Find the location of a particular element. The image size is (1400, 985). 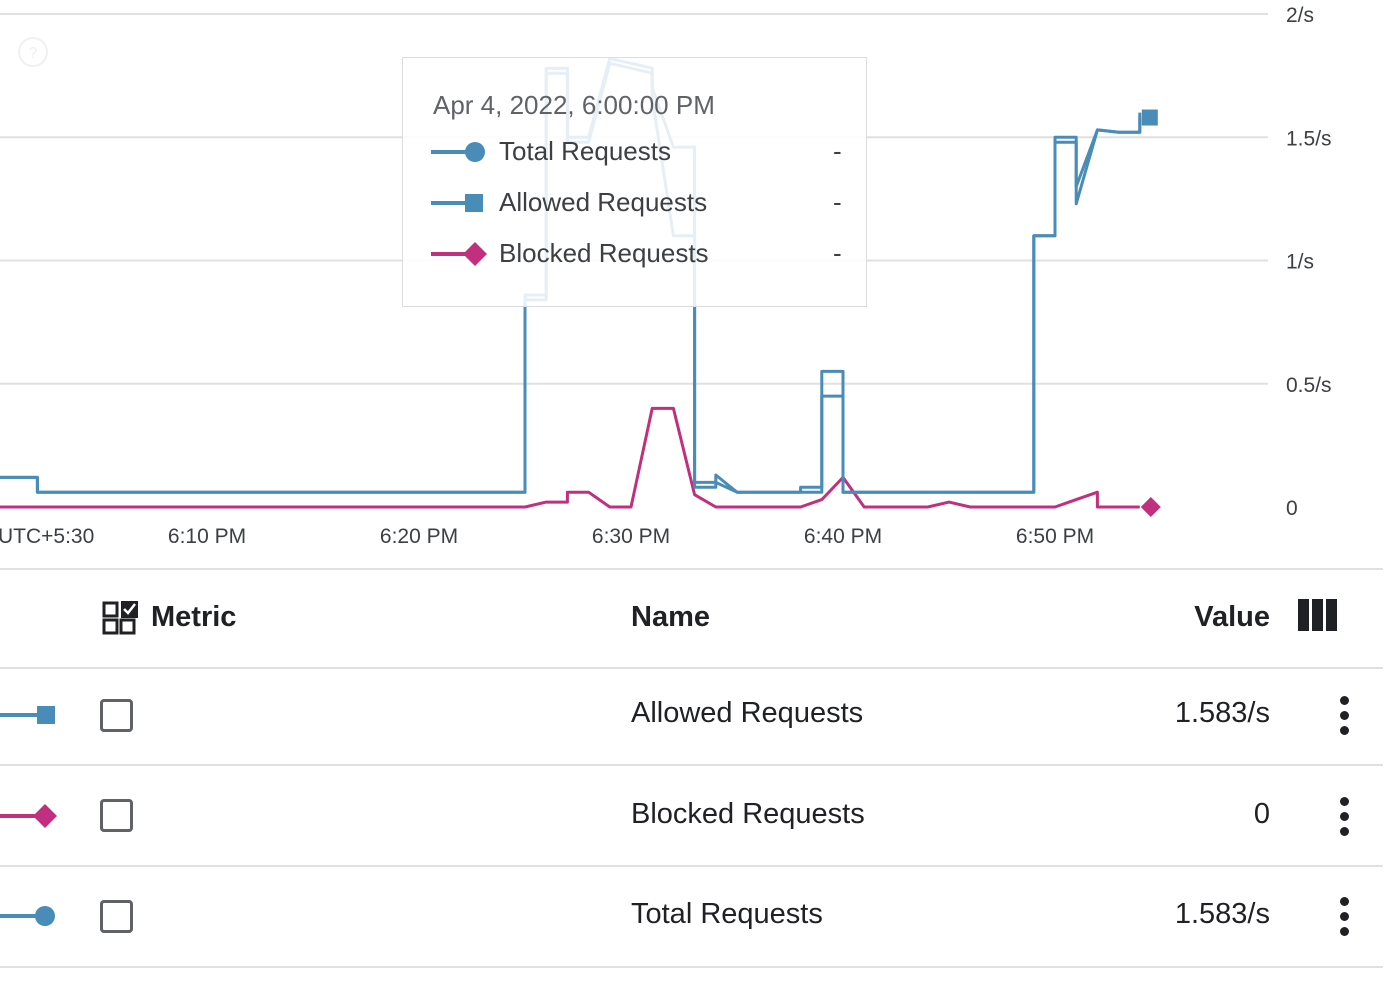

y-tick-label: 0.5/s is located at coordinates (1309, 385).